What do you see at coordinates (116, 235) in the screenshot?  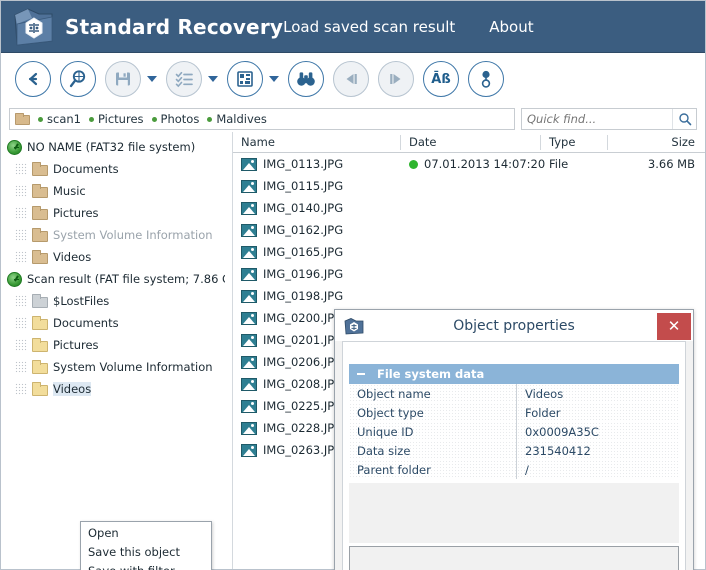 I see `tree-node-system-volume-information: System Volume Information` at bounding box center [116, 235].